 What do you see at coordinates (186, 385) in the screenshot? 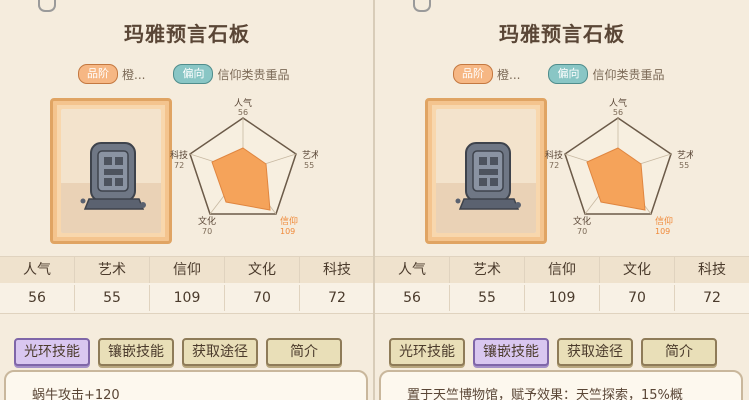
I see `description-box: 蜗牛攻击+120` at bounding box center [186, 385].